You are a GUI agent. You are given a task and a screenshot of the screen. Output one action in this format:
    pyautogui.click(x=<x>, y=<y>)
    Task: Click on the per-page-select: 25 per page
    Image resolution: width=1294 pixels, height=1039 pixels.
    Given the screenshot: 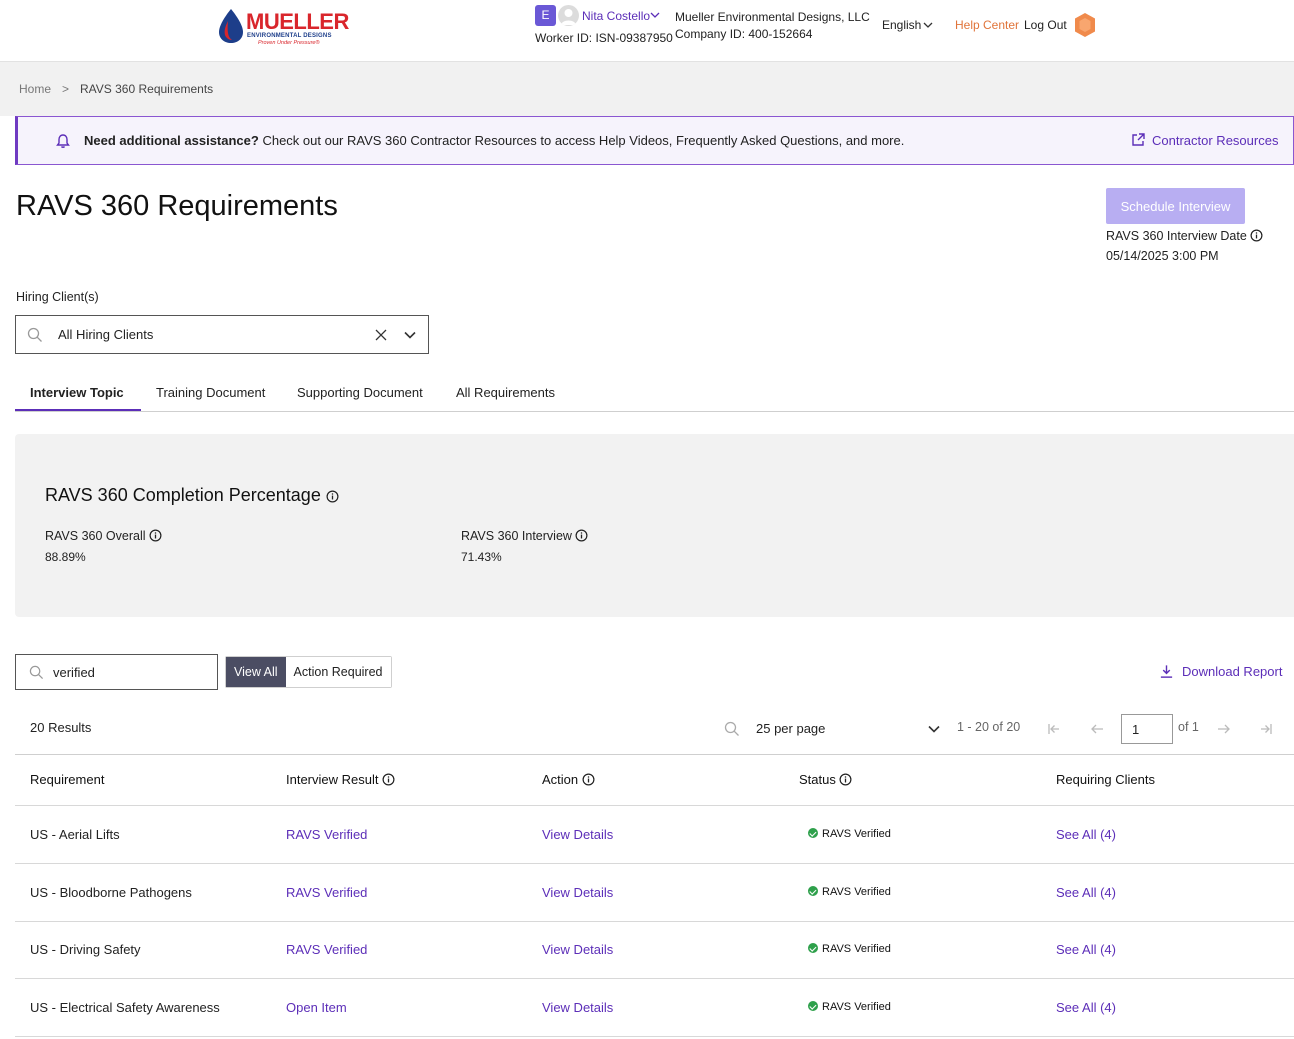 What is the action you would take?
    pyautogui.click(x=790, y=728)
    